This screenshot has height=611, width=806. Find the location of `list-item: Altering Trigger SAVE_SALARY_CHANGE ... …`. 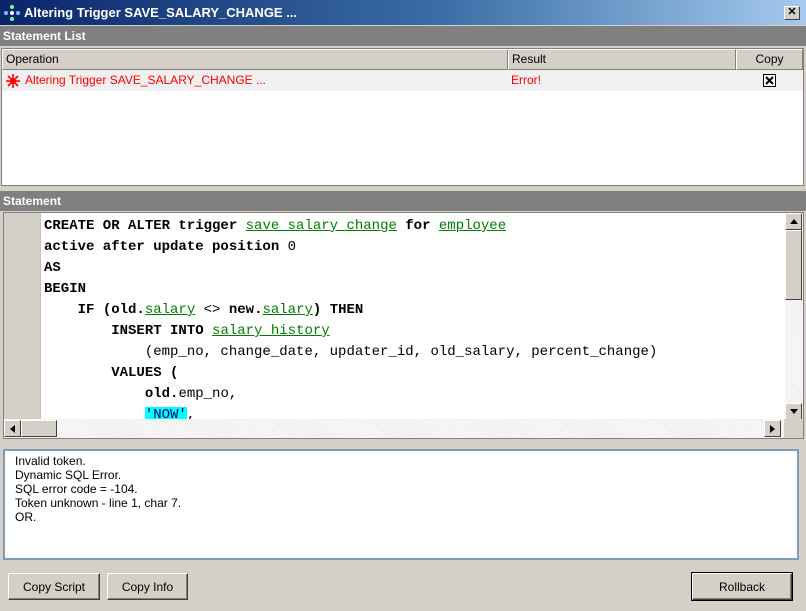

list-item: Altering Trigger SAVE_SALARY_CHANGE ... … is located at coordinates (402, 80).